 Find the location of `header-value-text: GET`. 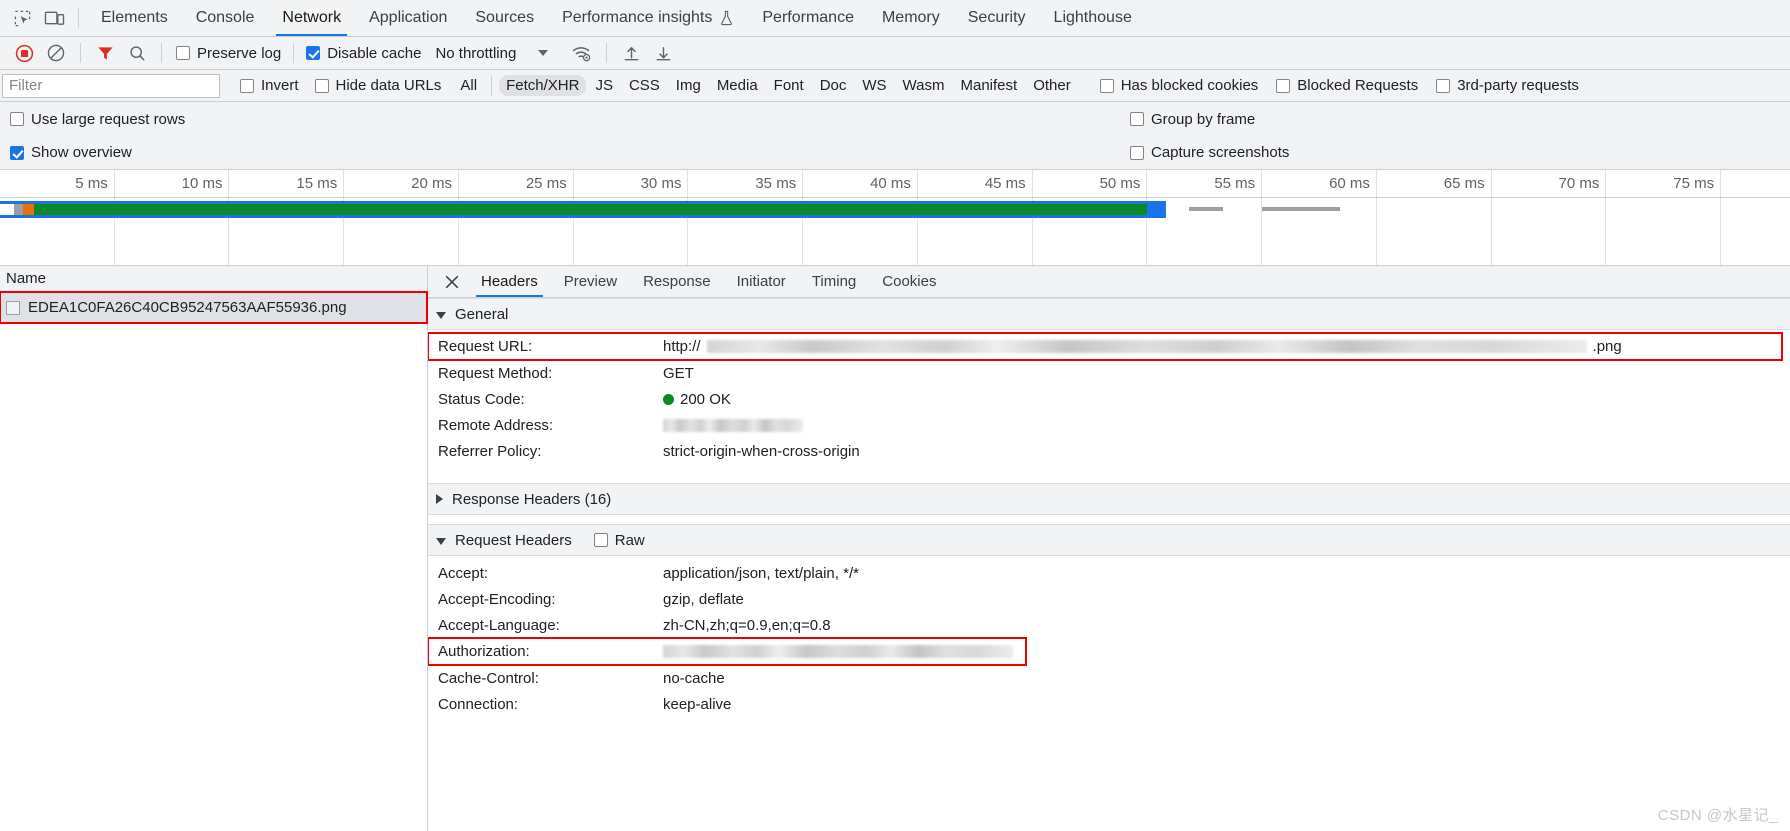

header-value-text: GET is located at coordinates (678, 373).